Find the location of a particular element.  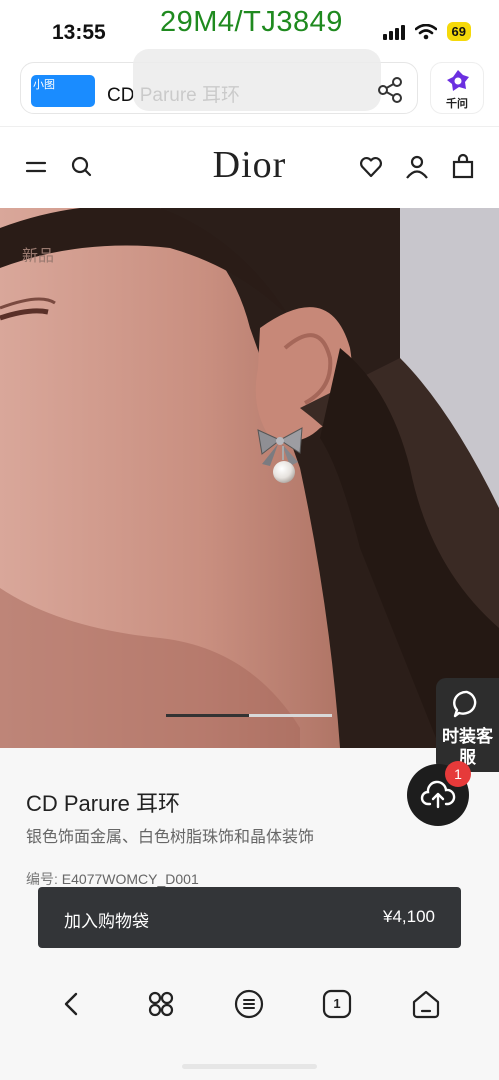

wifi-icon is located at coordinates (425, 31).